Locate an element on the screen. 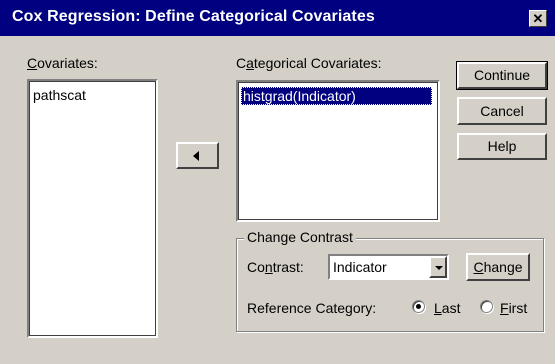 Image resolution: width=555 pixels, height=364 pixels. categorical-covariates-label: Categorical Covariates: is located at coordinates (309, 63).